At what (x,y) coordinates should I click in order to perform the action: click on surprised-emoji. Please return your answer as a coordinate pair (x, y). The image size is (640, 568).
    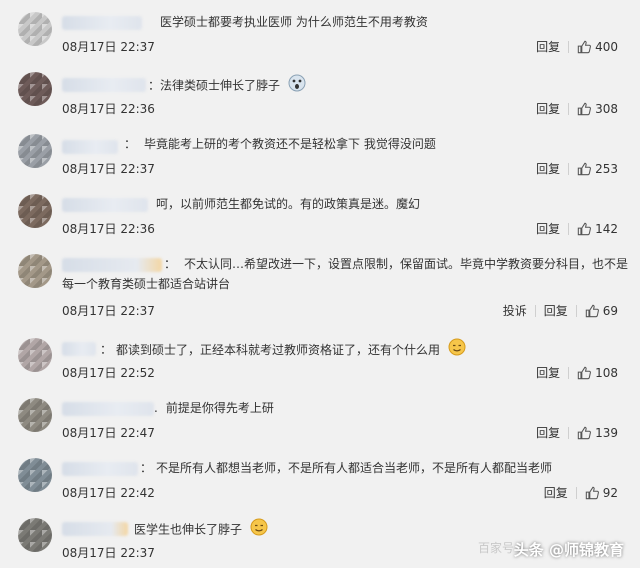
    Looking at the image, I should click on (297, 86).